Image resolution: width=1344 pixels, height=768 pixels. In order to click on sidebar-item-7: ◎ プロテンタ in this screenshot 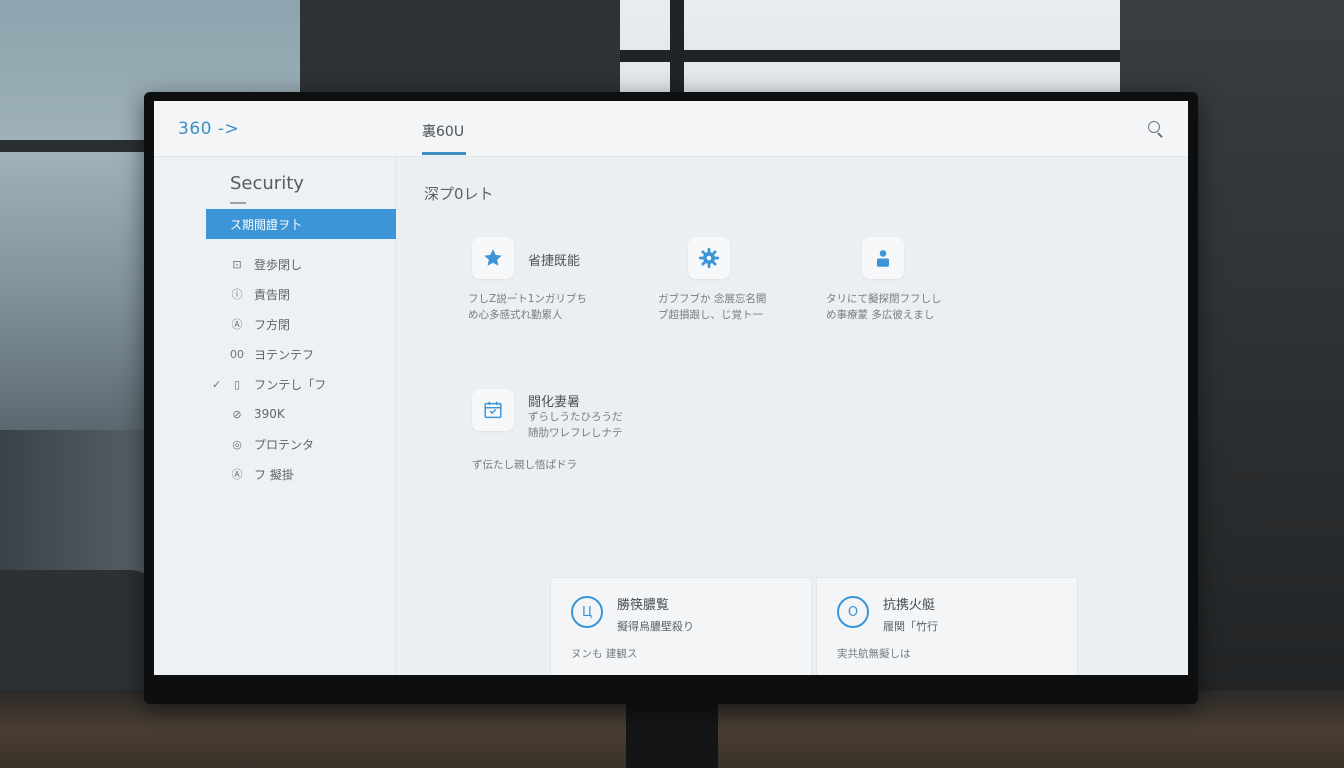, I will do `click(301, 444)`.